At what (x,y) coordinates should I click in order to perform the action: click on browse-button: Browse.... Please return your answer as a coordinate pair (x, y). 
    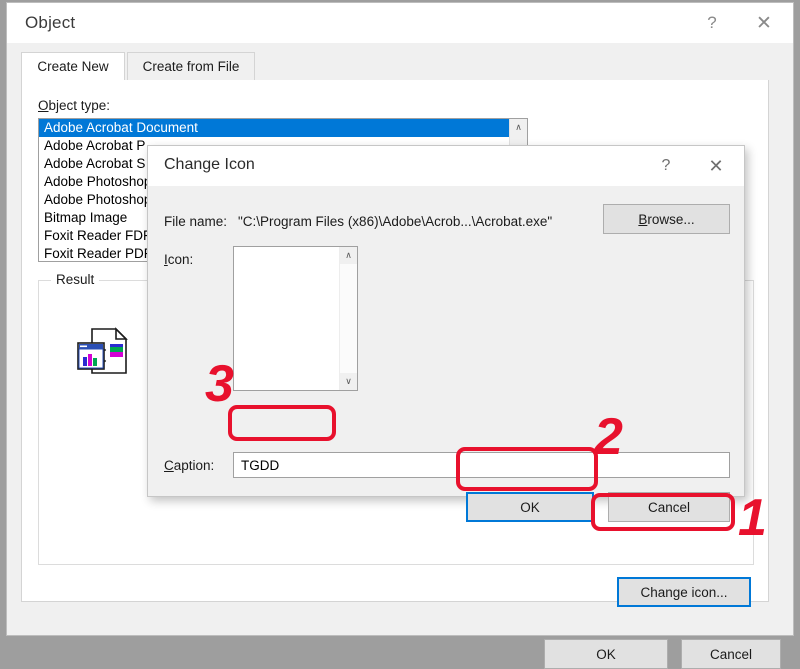
    Looking at the image, I should click on (666, 219).